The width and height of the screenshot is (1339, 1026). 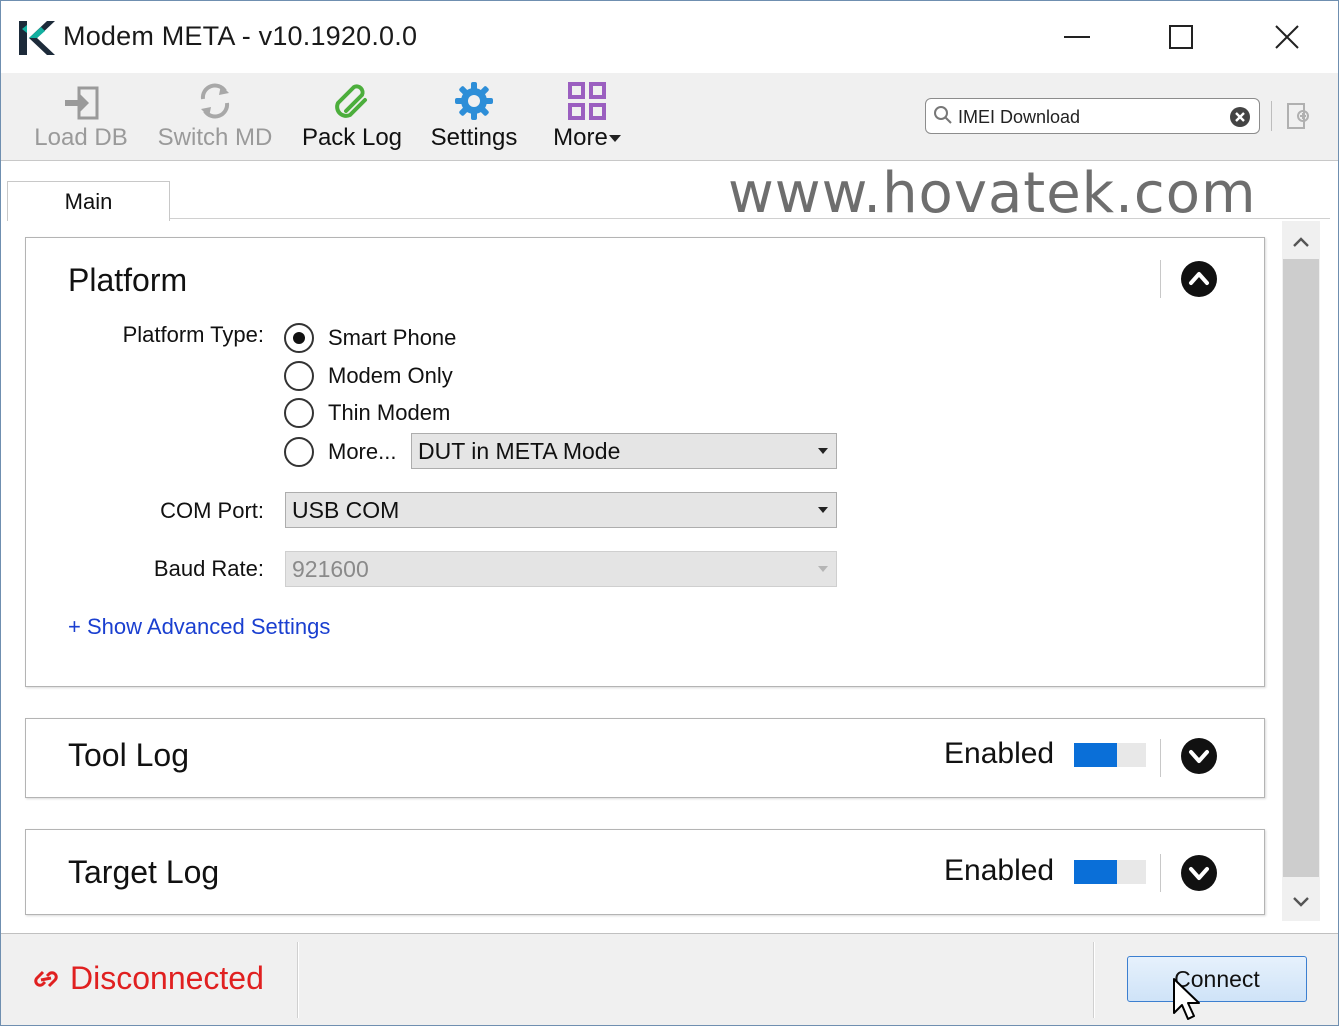 What do you see at coordinates (167, 978) in the screenshot?
I see `connection-status: Disconnected` at bounding box center [167, 978].